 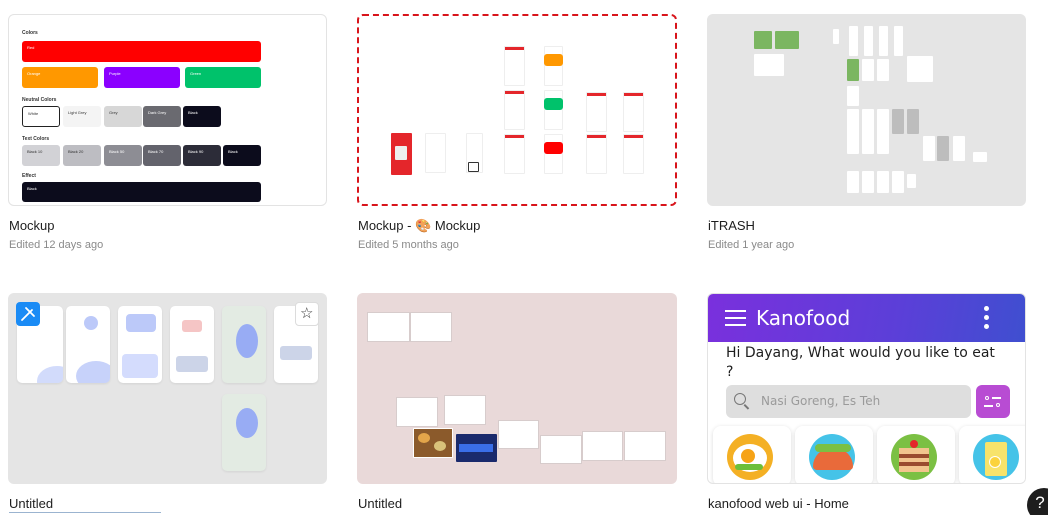 What do you see at coordinates (141, 51) in the screenshot?
I see `swatch-red: Red` at bounding box center [141, 51].